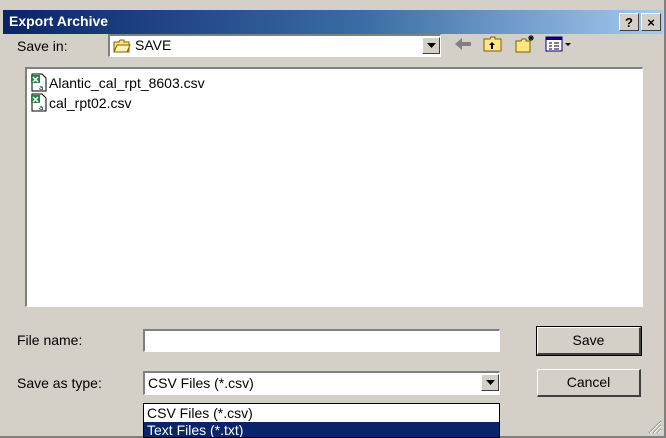  I want to click on save-as-type-value: CSV Files (*.csv), so click(201, 383).